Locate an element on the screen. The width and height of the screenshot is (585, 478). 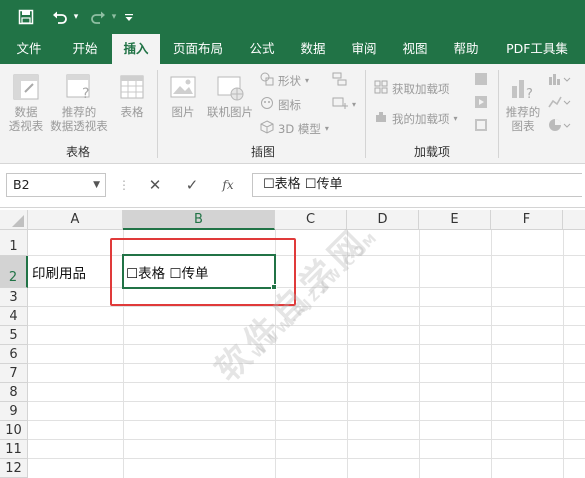
video-icon is located at coordinates (481, 103).